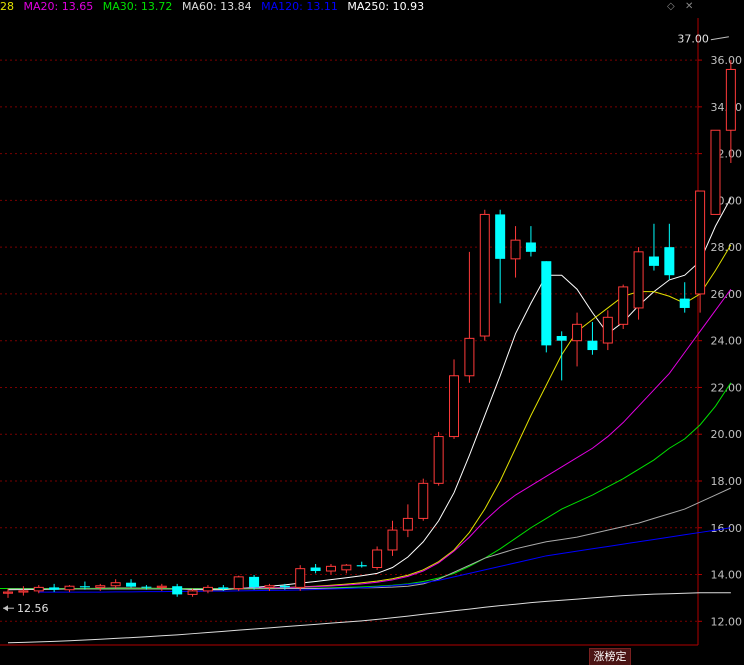 Image resolution: width=744 pixels, height=665 pixels. What do you see at coordinates (7, 6) in the screenshot?
I see `legend-ma10: 28` at bounding box center [7, 6].